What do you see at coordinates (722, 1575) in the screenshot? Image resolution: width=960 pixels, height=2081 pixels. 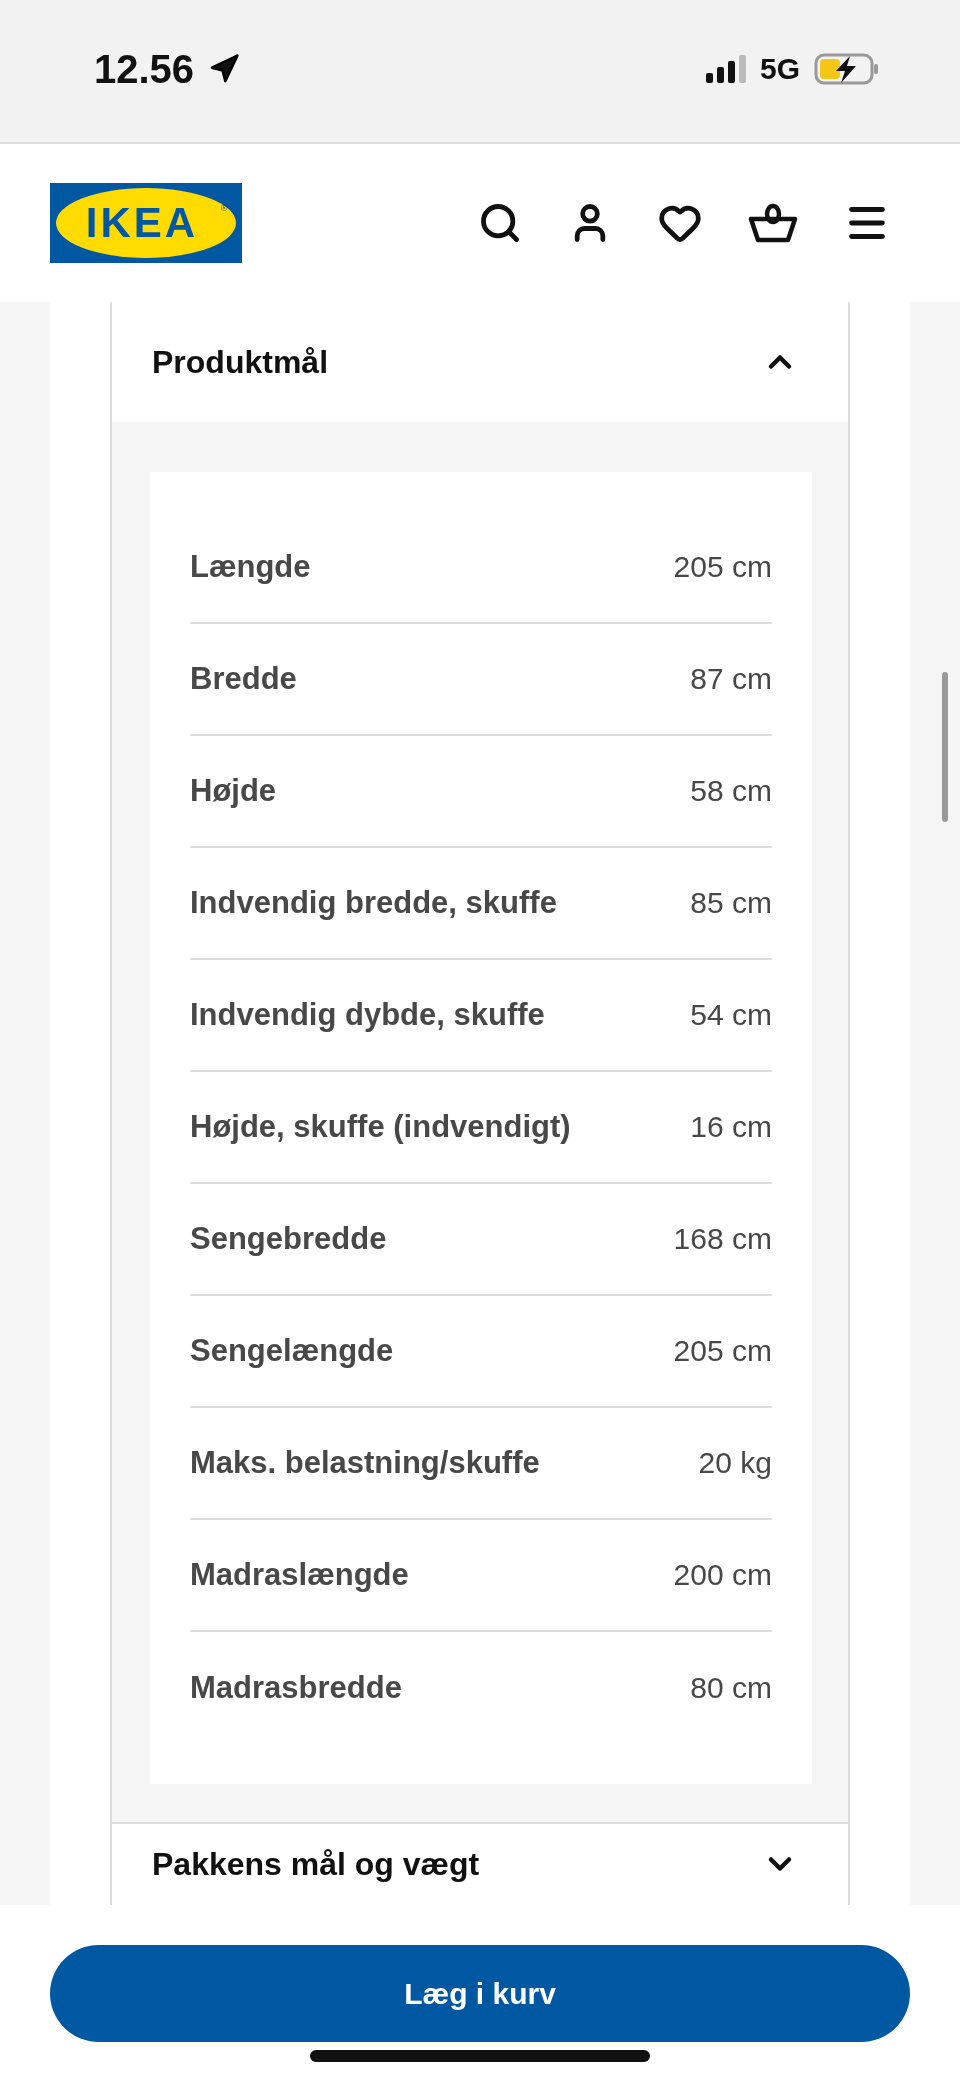 I see `dimension-value: 200 cm` at bounding box center [722, 1575].